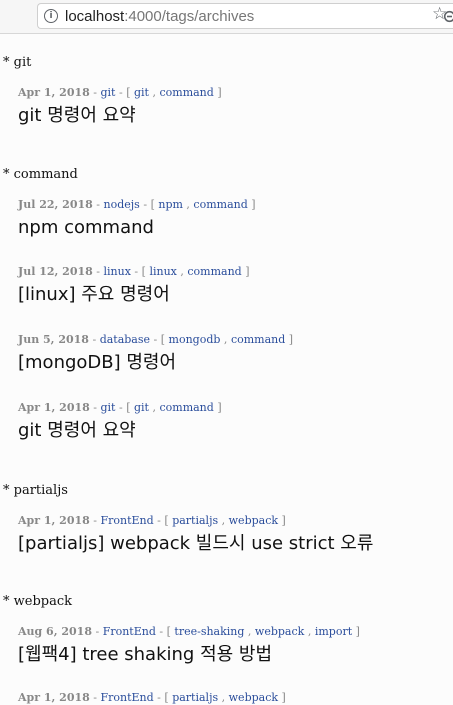  I want to click on tag-heading: * command, so click(40, 174).